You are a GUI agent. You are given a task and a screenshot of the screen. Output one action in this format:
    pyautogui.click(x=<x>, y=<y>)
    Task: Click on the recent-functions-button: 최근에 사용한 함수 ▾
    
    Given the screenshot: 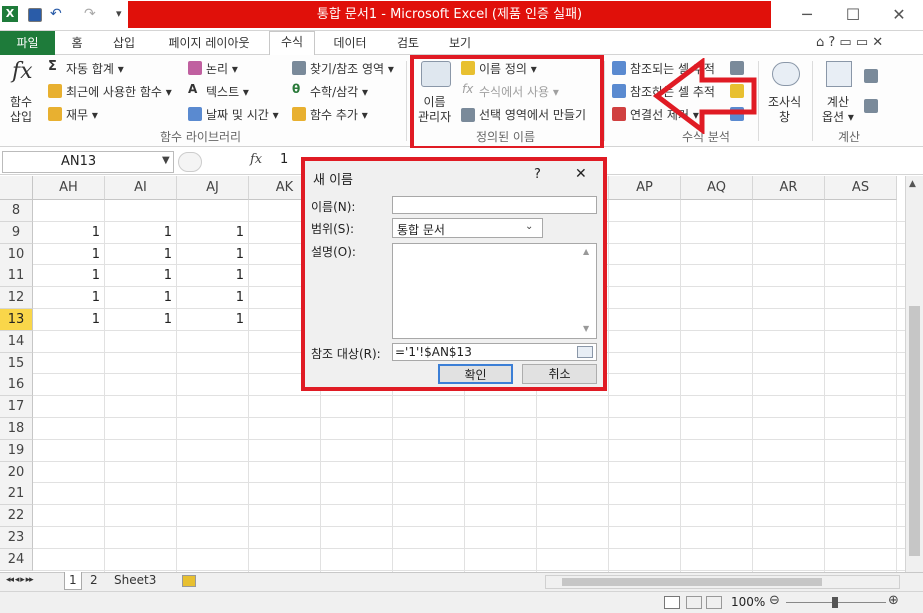 What is the action you would take?
    pyautogui.click(x=119, y=91)
    